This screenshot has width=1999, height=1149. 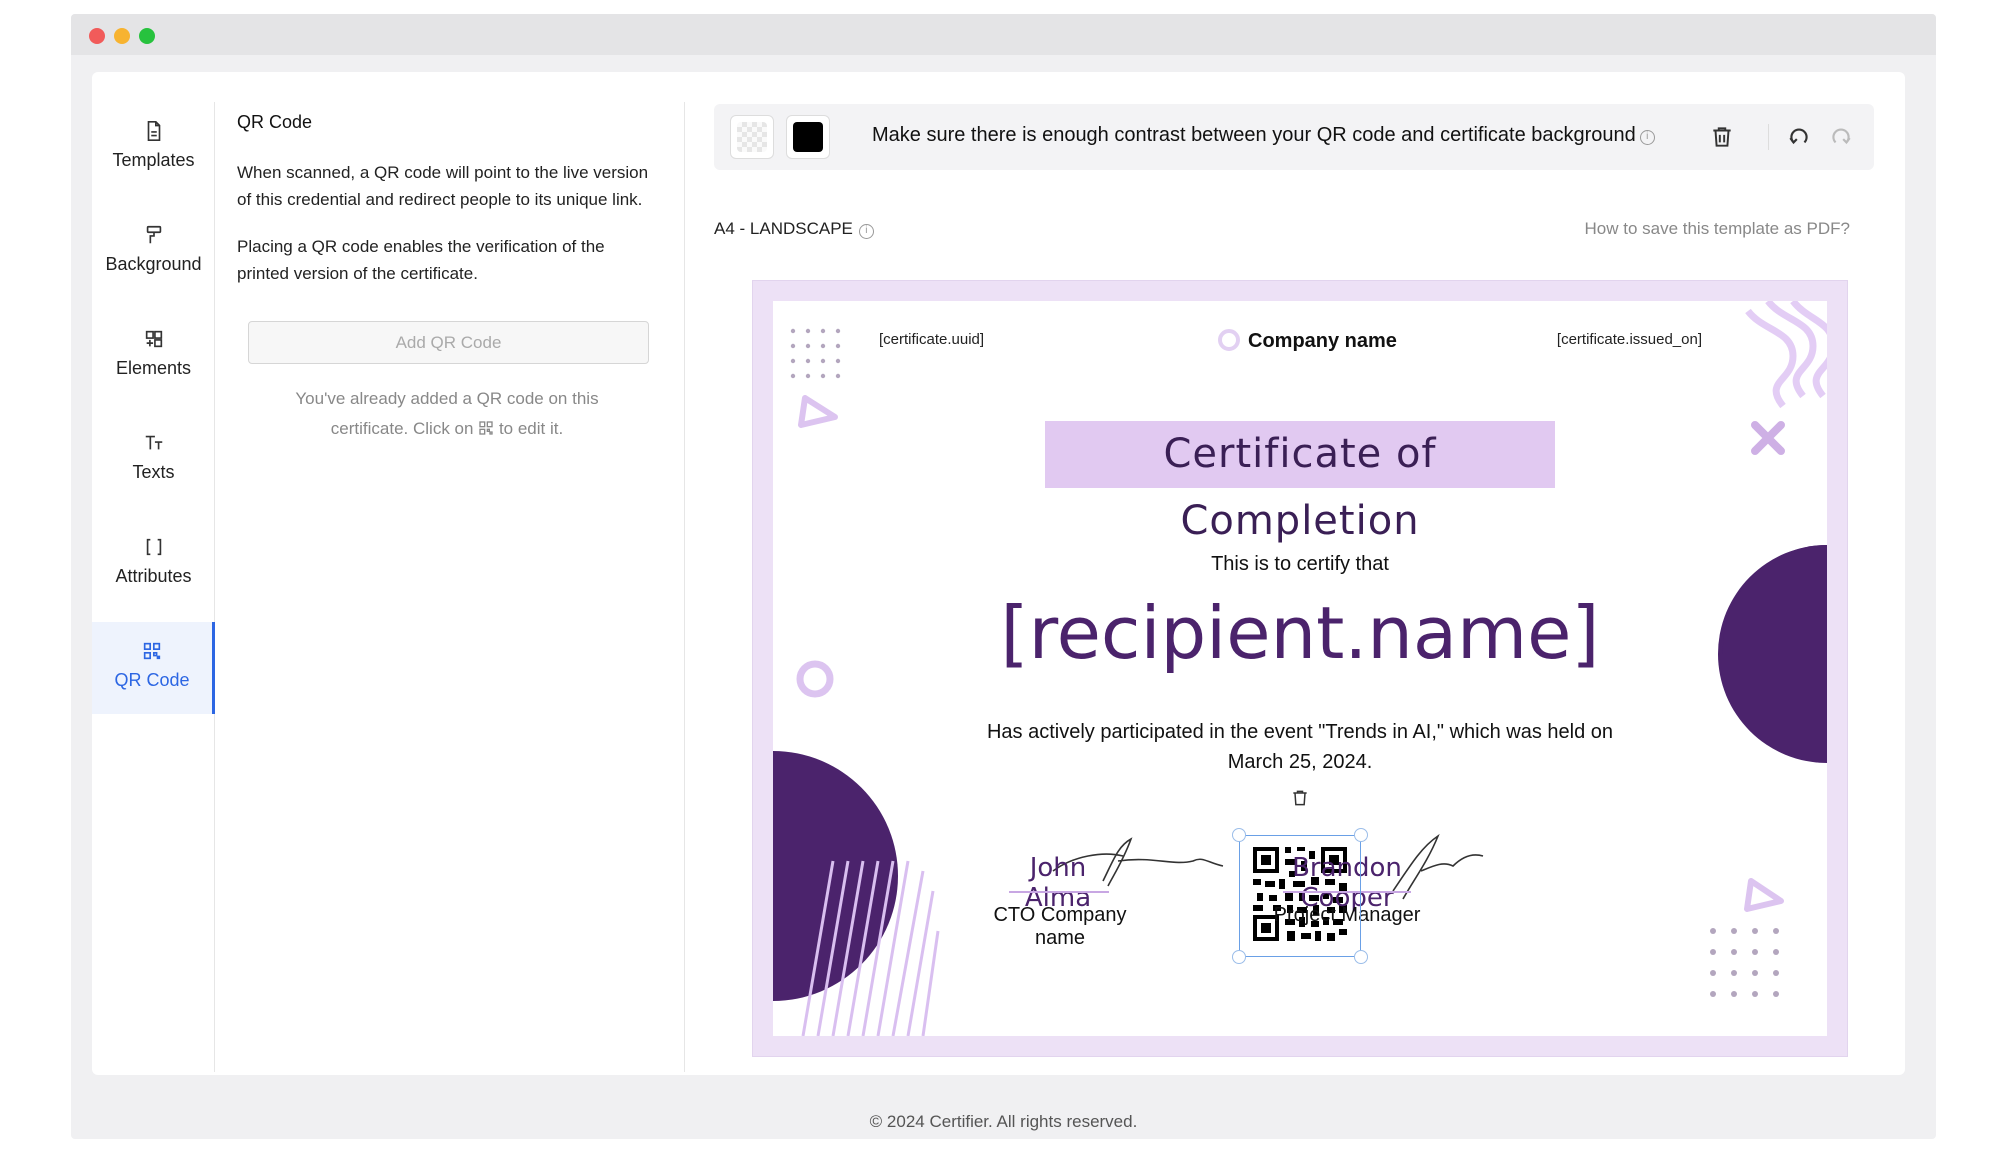 What do you see at coordinates (931, 339) in the screenshot?
I see `certificate-uuid: [certificate.uuid]` at bounding box center [931, 339].